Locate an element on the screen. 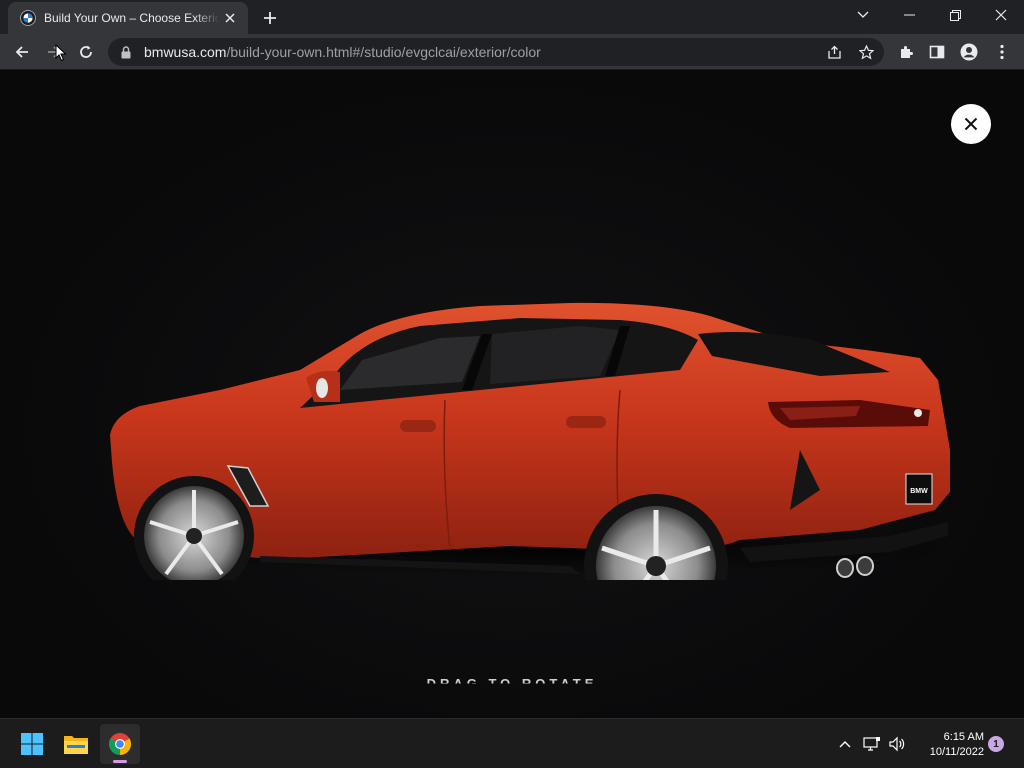 This screenshot has width=1024, height=768. profile-avatar-icon is located at coordinates (969, 52).